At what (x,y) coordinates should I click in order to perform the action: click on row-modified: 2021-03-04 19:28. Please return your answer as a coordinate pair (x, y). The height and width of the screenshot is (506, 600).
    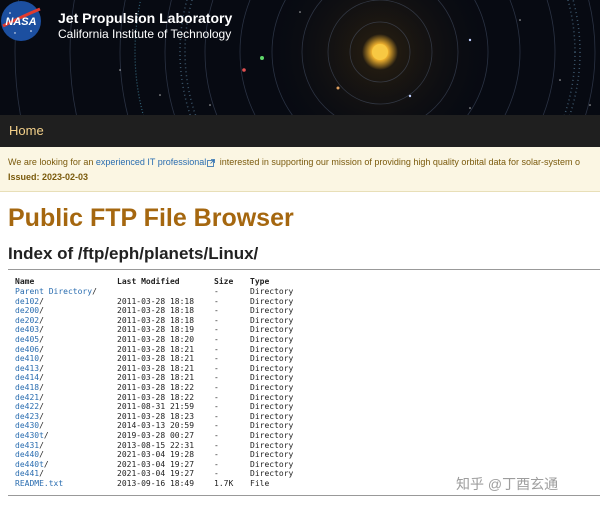
    Looking at the image, I should click on (156, 455).